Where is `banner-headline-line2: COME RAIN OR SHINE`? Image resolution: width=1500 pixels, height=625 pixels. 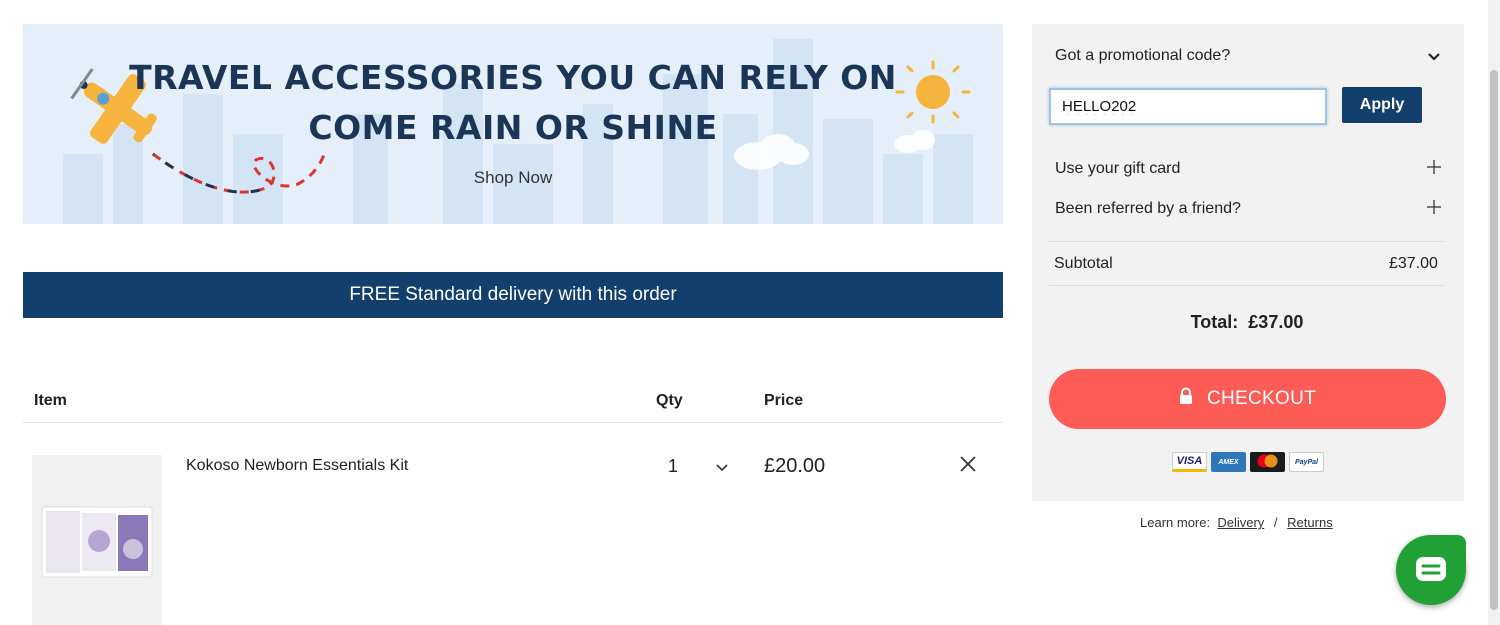
banner-headline-line2: COME RAIN OR SHINE is located at coordinates (513, 127).